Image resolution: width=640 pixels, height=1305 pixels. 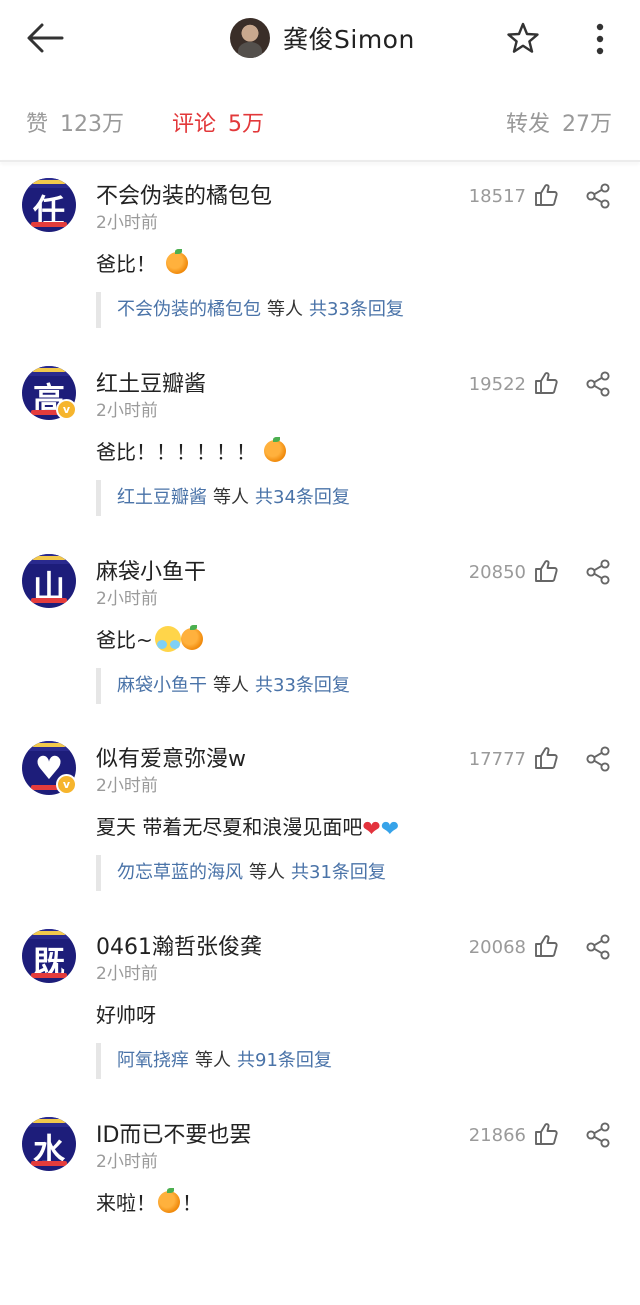 What do you see at coordinates (246, 124) in the screenshot?
I see `tab-comments-count: 5万` at bounding box center [246, 124].